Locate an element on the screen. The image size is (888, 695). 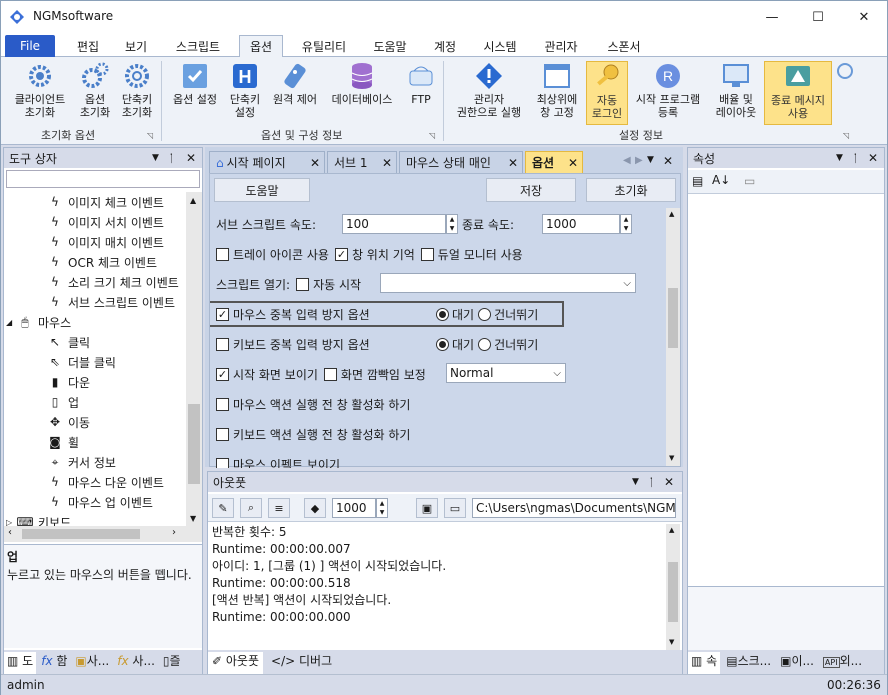
tab-scroll-right-icon: ▶ is located at coordinates (639, 160).